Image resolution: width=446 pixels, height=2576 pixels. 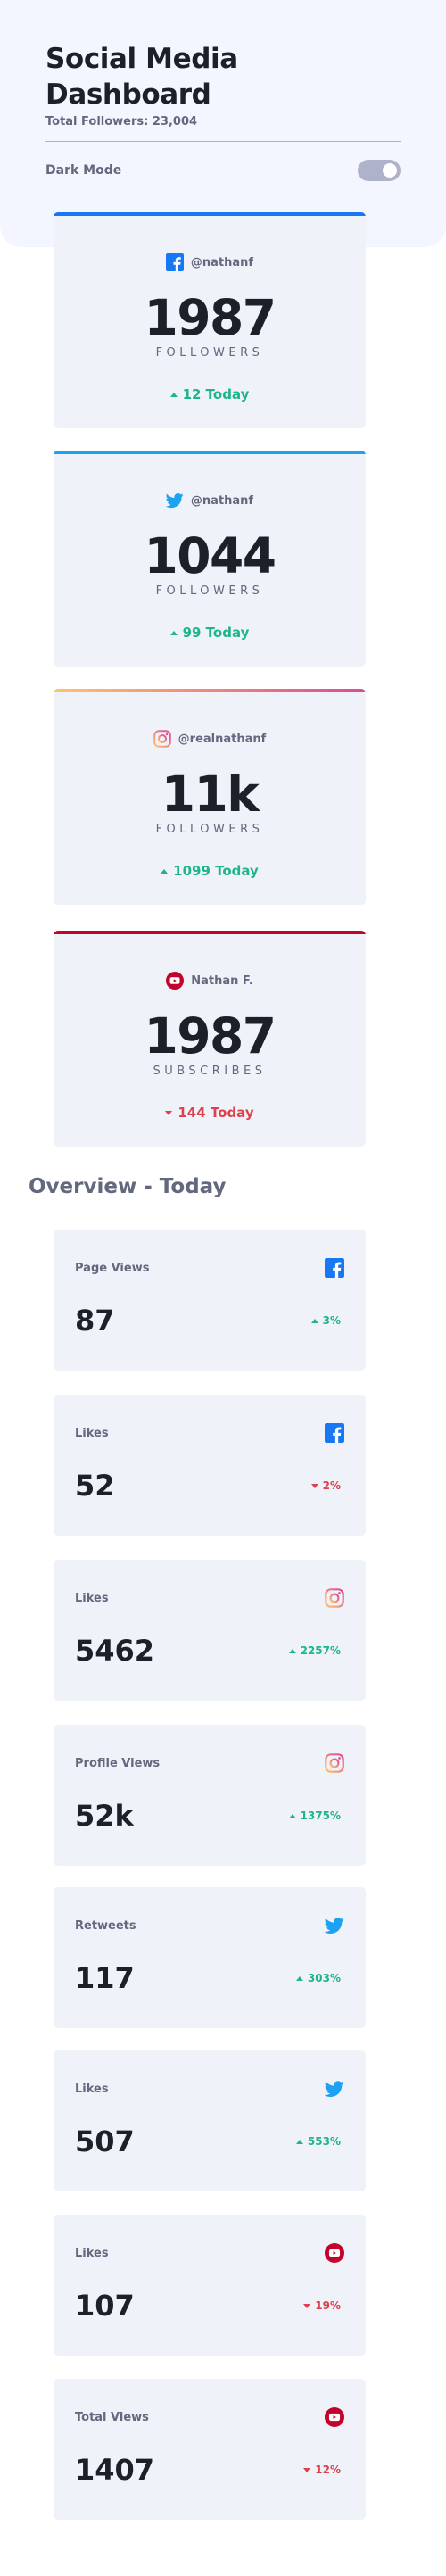 What do you see at coordinates (95, 1486) in the screenshot?
I see `overview-value: 52` at bounding box center [95, 1486].